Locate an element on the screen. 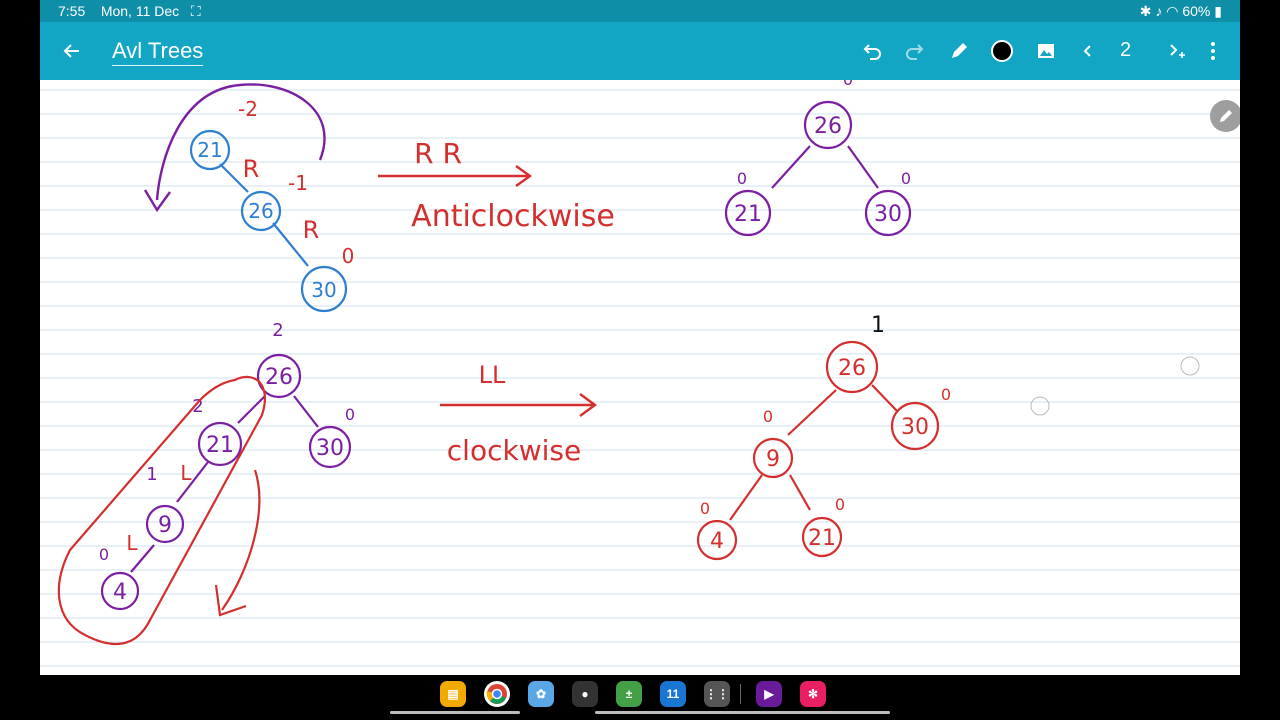 This screenshot has height=720, width=1280. status-date: Mon, 11 Dec is located at coordinates (140, 11).